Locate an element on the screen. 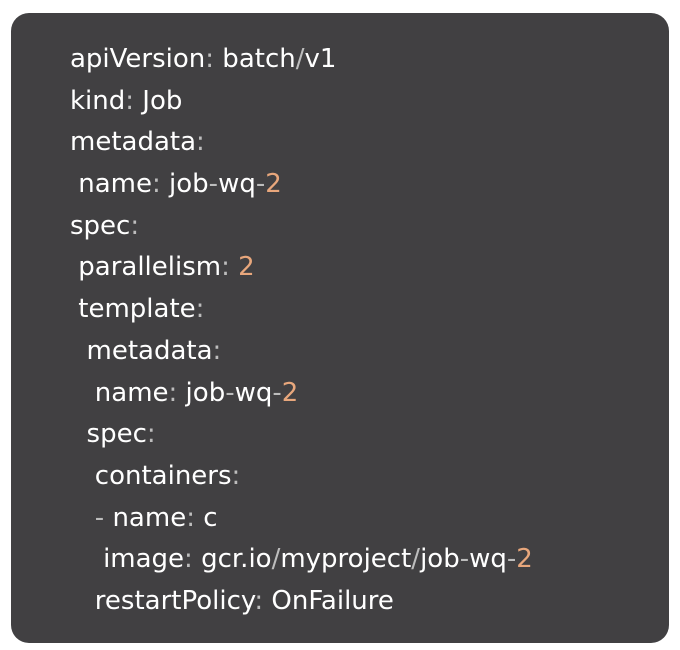  yaml-key: kind is located at coordinates (98, 100).